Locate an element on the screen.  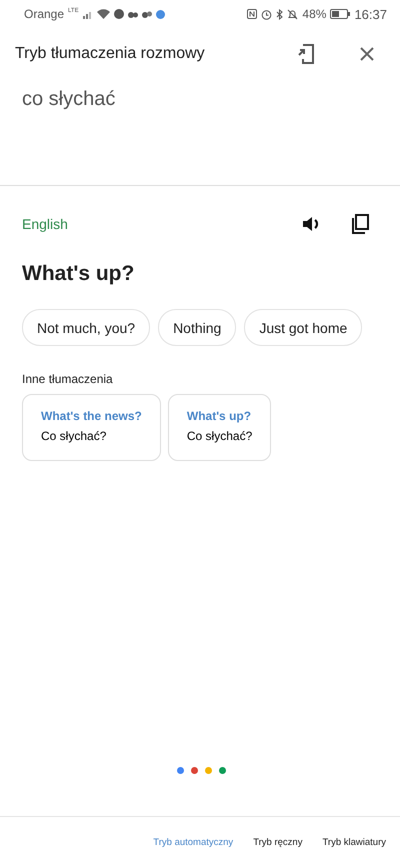
wifi-icon is located at coordinates (103, 14).